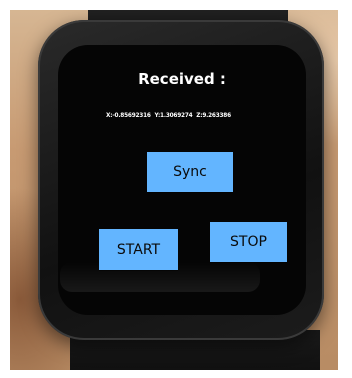 Image resolution: width=352 pixels, height=378 pixels. I want to click on received-title: Received :, so click(182, 79).